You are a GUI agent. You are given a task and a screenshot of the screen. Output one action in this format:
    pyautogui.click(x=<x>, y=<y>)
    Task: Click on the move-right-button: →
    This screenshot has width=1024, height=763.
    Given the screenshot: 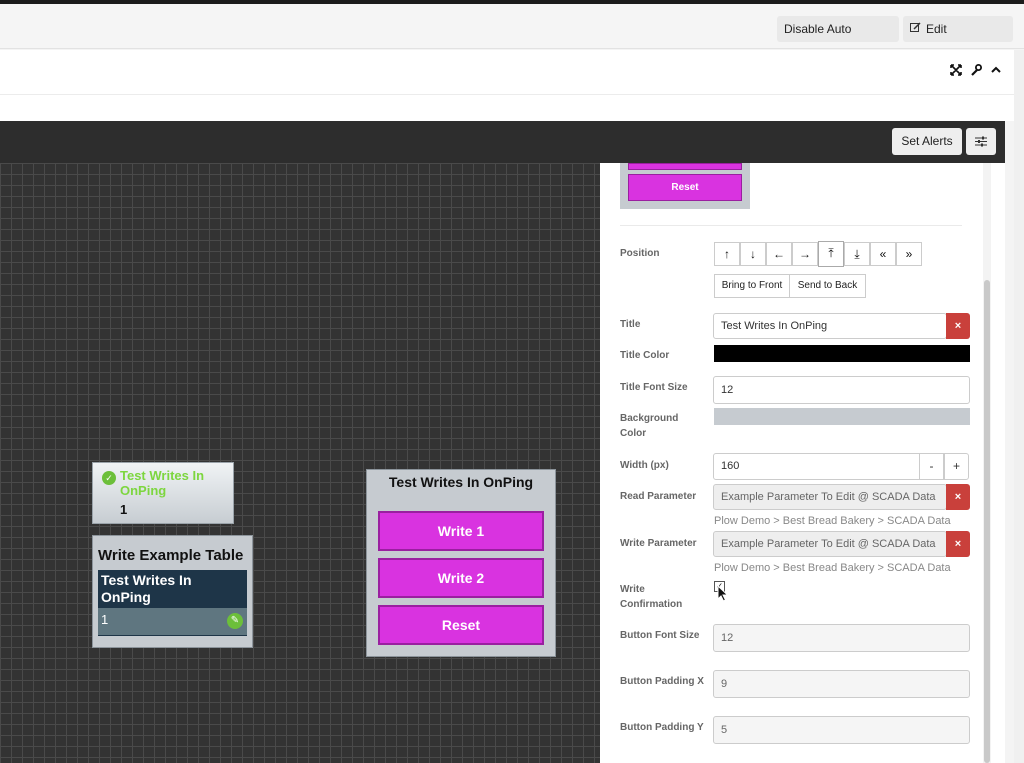 What is the action you would take?
    pyautogui.click(x=805, y=254)
    